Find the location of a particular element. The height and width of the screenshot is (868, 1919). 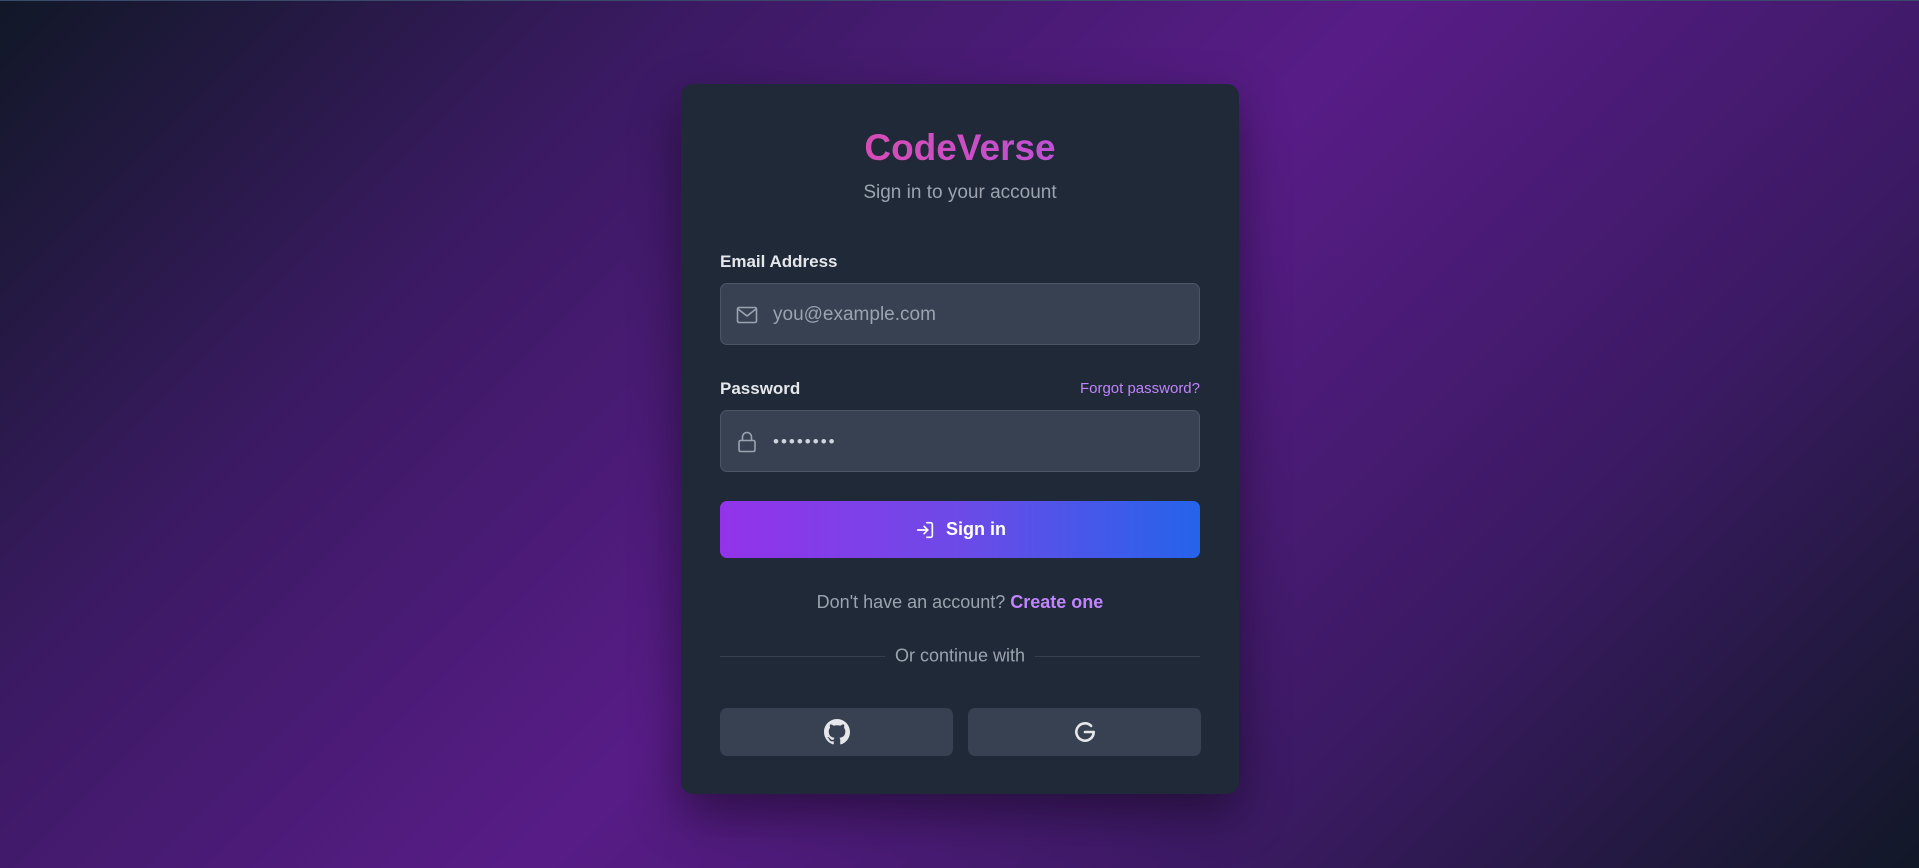

signup-text: Don't have an account? is located at coordinates (911, 602).